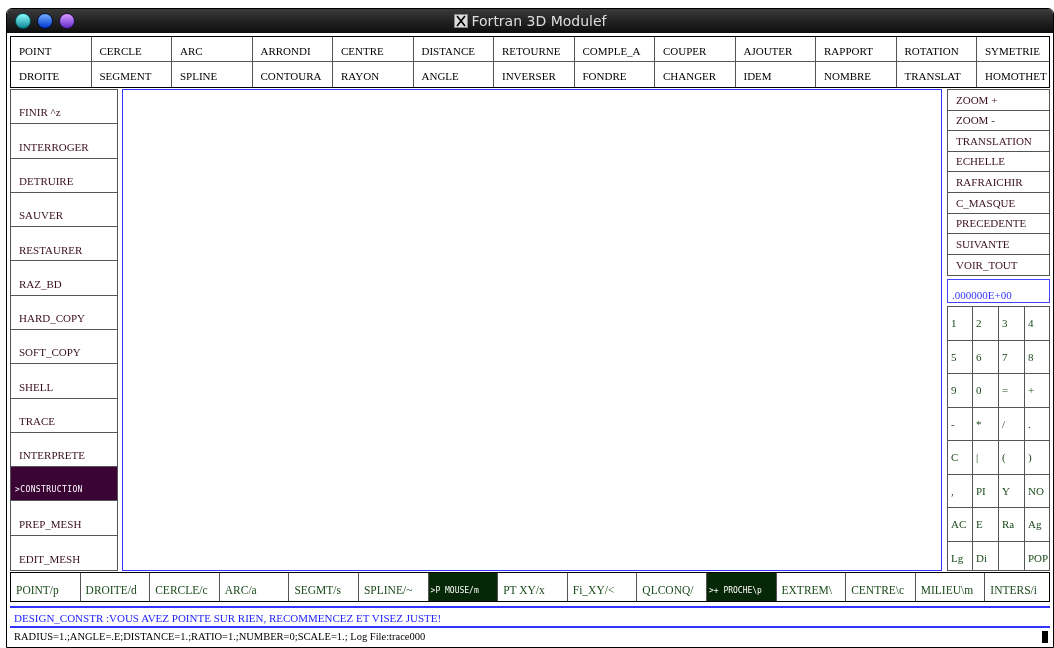 The width and height of the screenshot is (1054, 648). Describe the element at coordinates (998, 121) in the screenshot. I see `view-button: ZOOM -` at that location.